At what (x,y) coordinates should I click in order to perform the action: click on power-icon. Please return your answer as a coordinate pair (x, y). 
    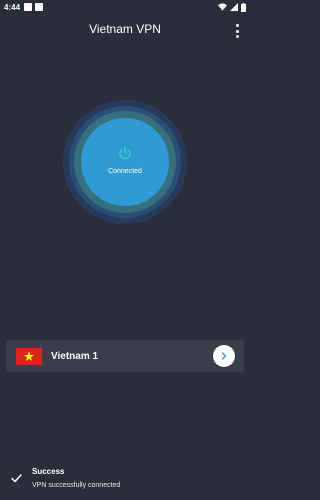
    Looking at the image, I should click on (125, 153).